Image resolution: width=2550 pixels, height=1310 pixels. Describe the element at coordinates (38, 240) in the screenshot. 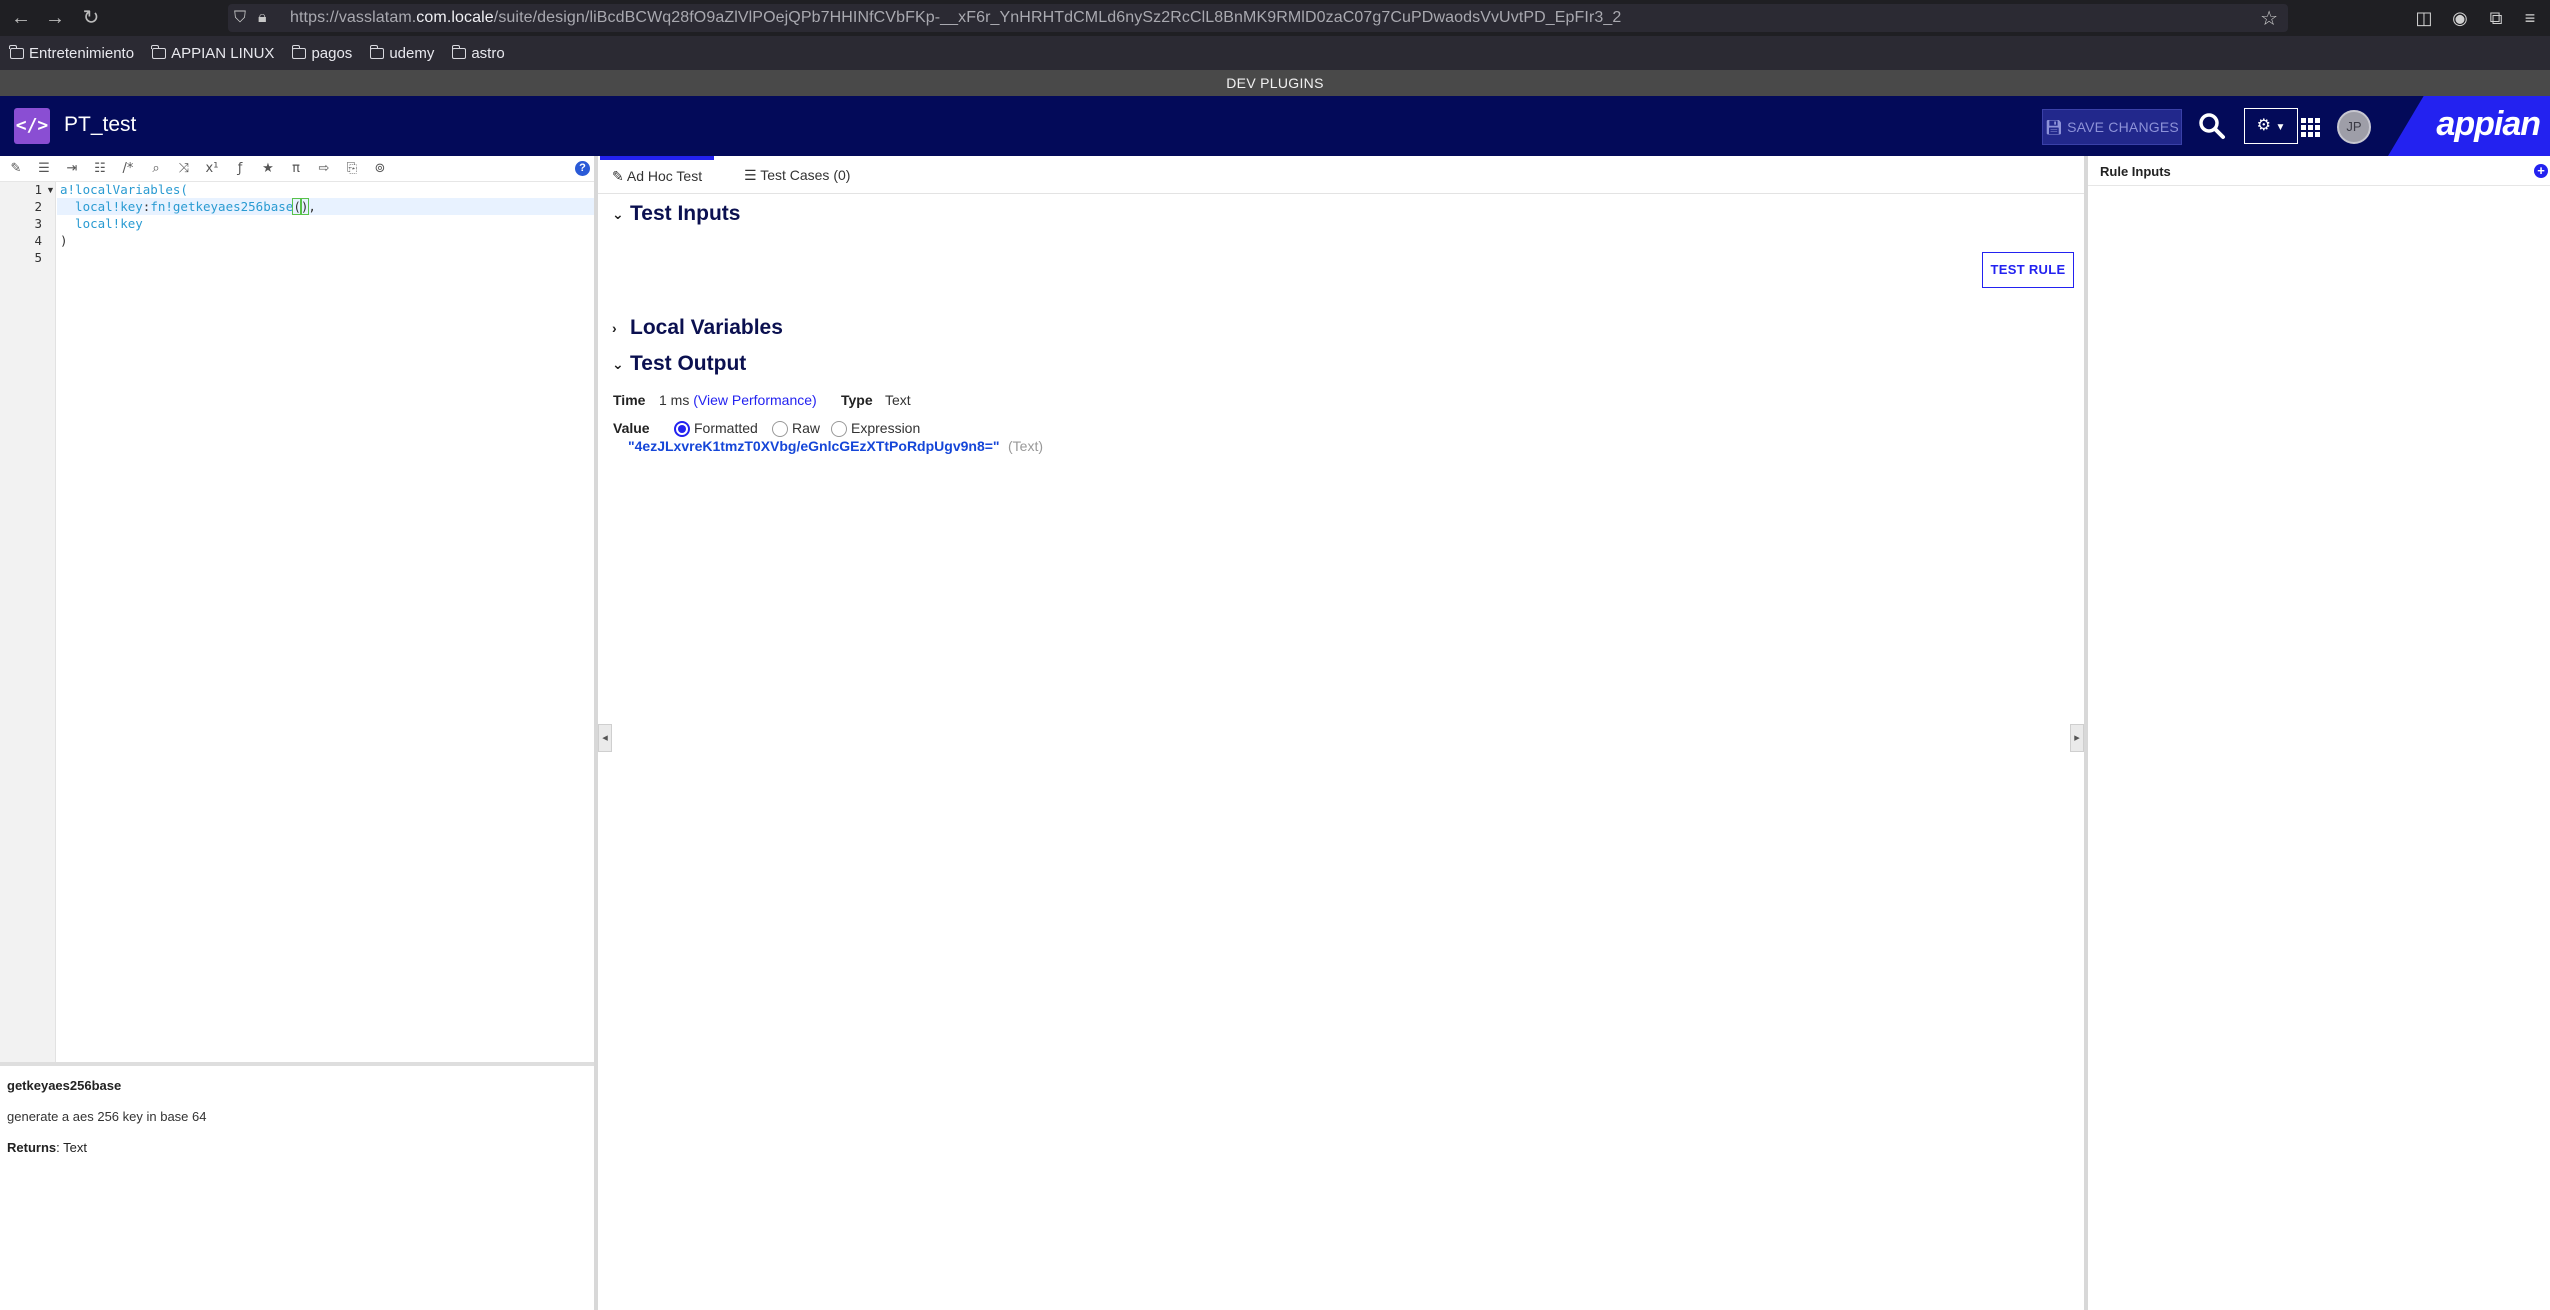

I see `line-number: 4` at that location.